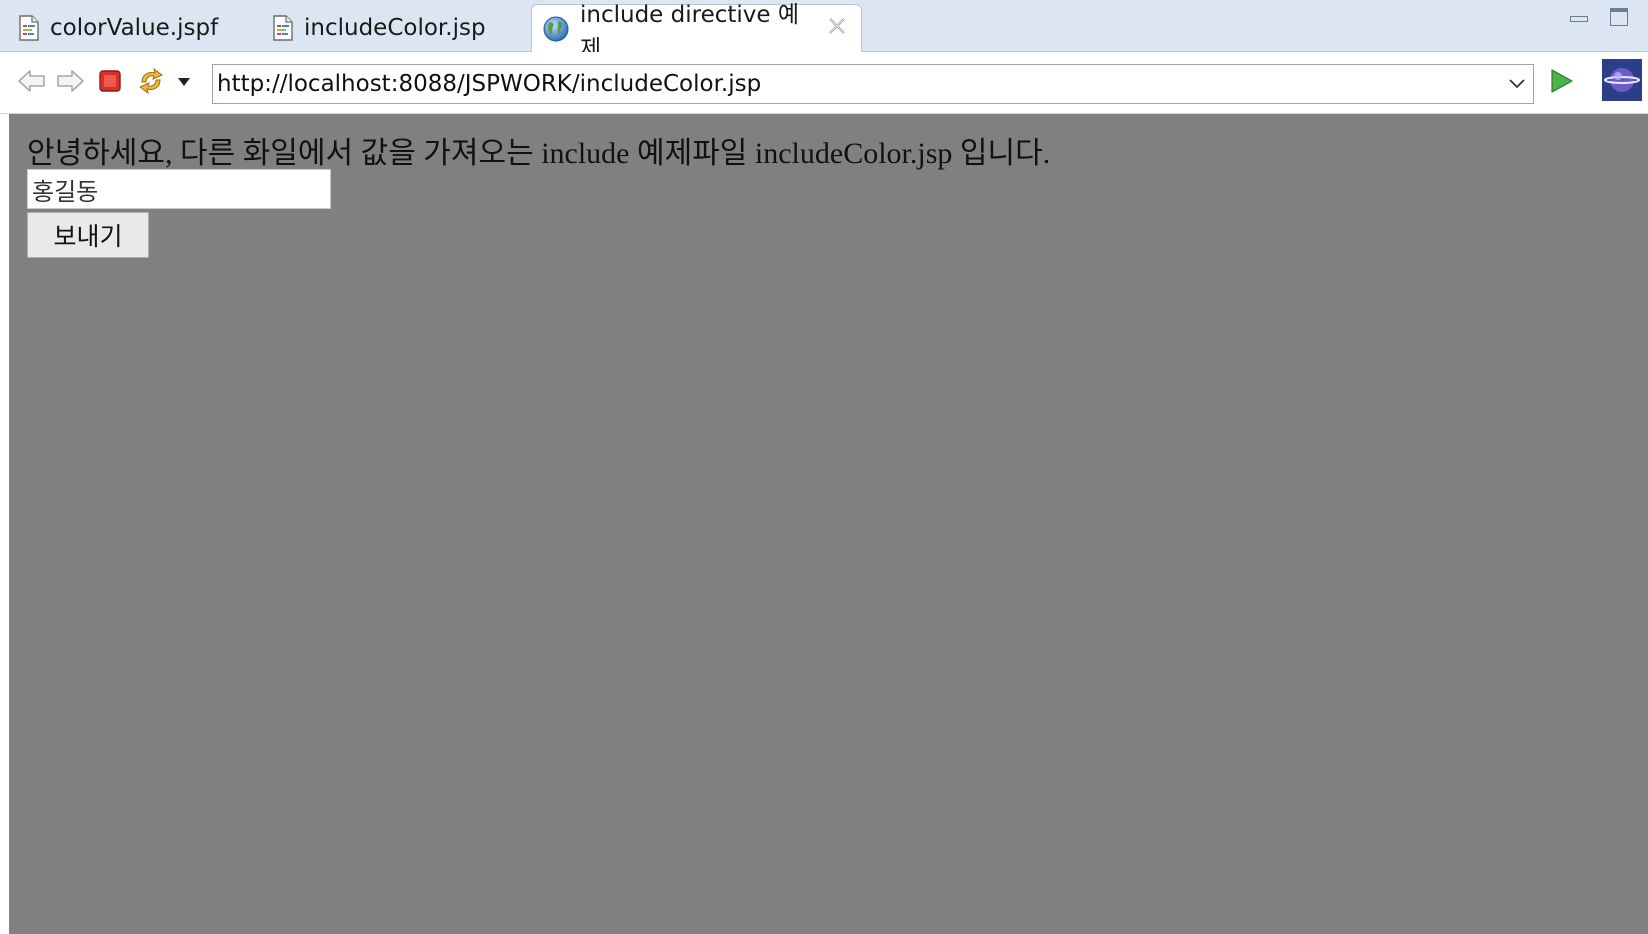 The width and height of the screenshot is (1648, 934). I want to click on play-arrow-icon, so click(1561, 83).